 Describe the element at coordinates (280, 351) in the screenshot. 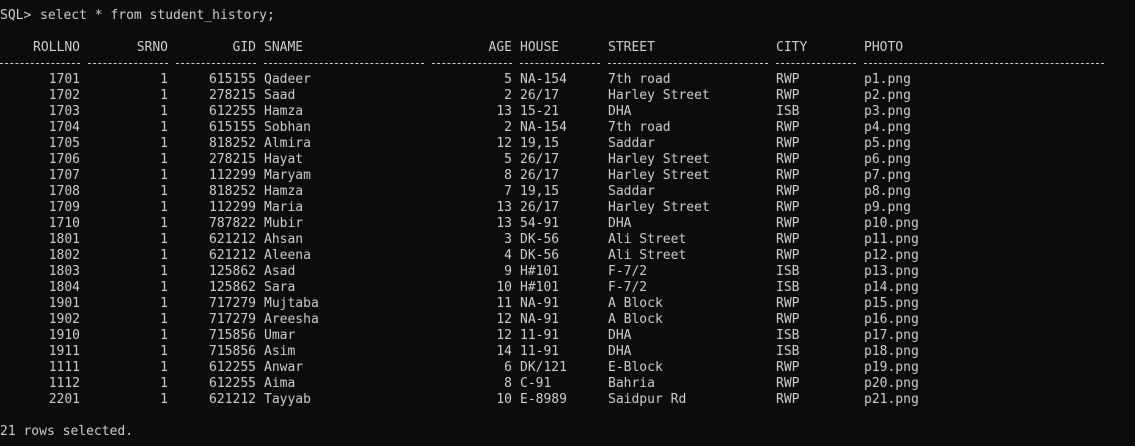

I see `cell-sname: Asim` at that location.